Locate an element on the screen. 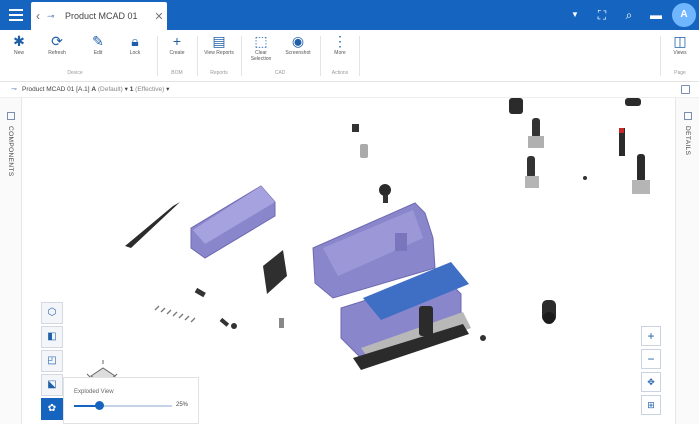  new-button: ✱ New is located at coordinates (19, 49).